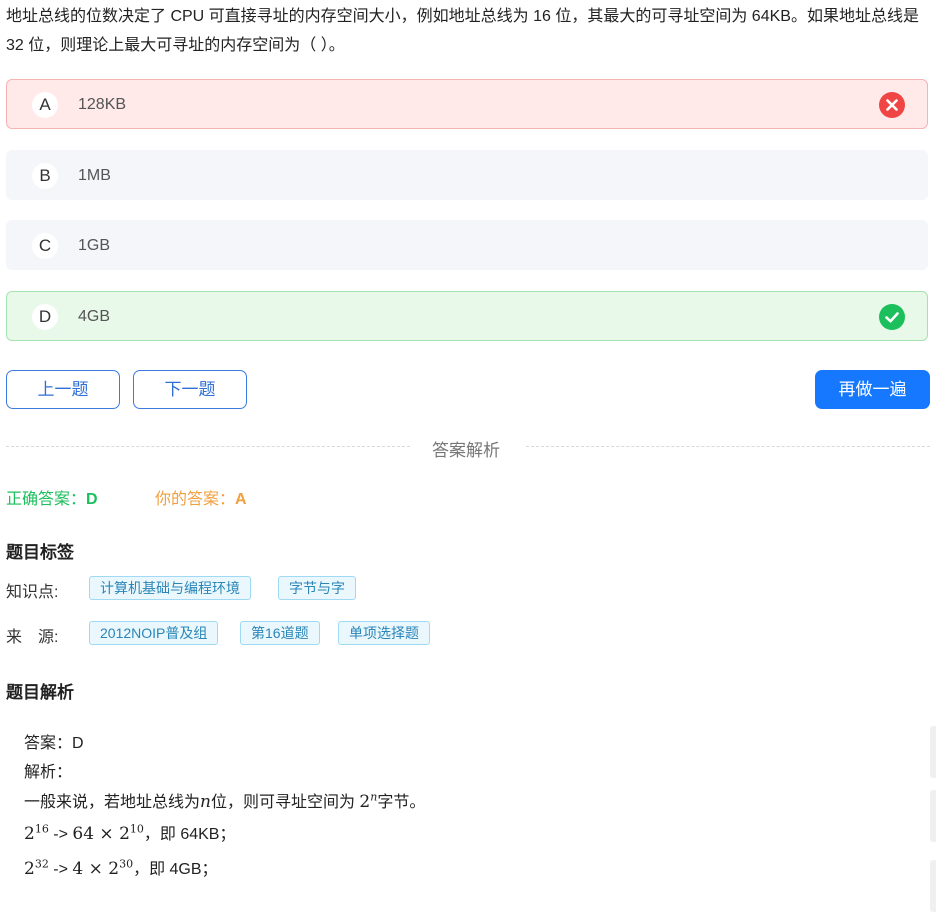  Describe the element at coordinates (45, 246) in the screenshot. I see `option-letter: C` at that location.